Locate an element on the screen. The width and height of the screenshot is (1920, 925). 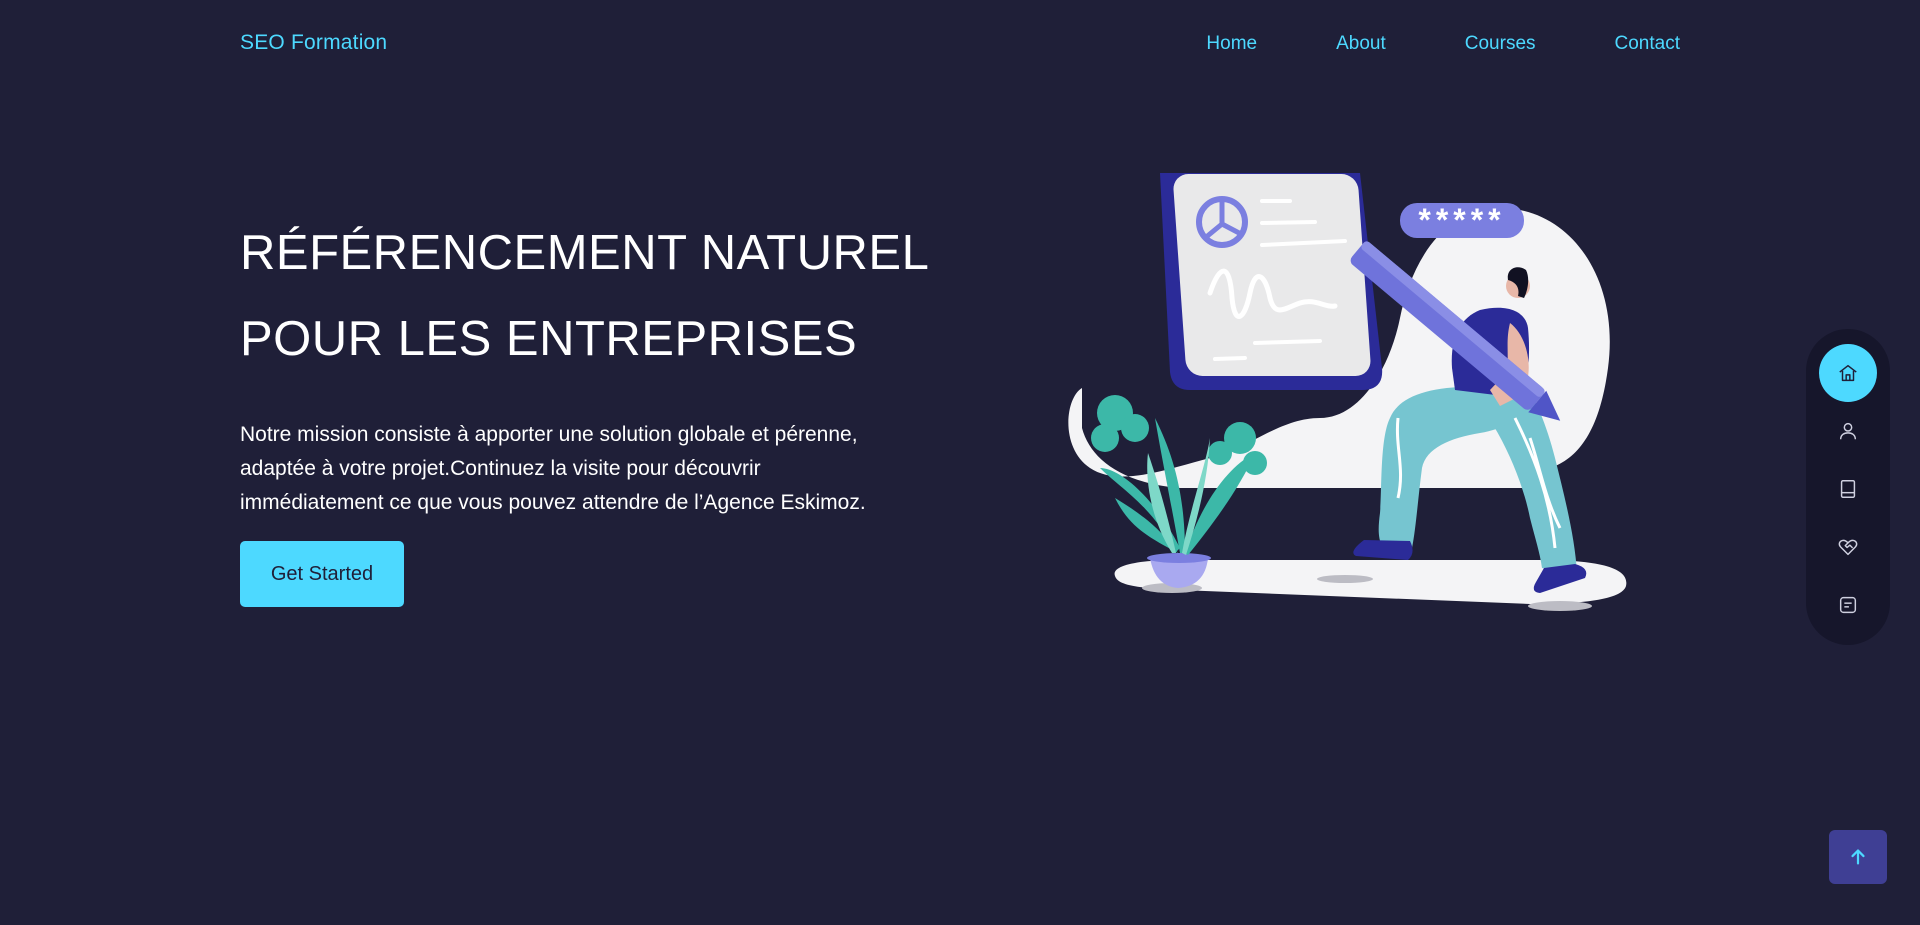
side-nav-courses is located at coordinates (1848, 489).